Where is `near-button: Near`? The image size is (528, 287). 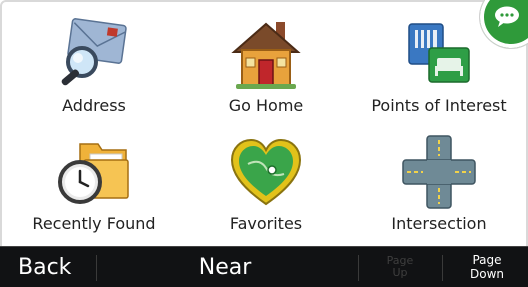 near-button: Near is located at coordinates (225, 267).